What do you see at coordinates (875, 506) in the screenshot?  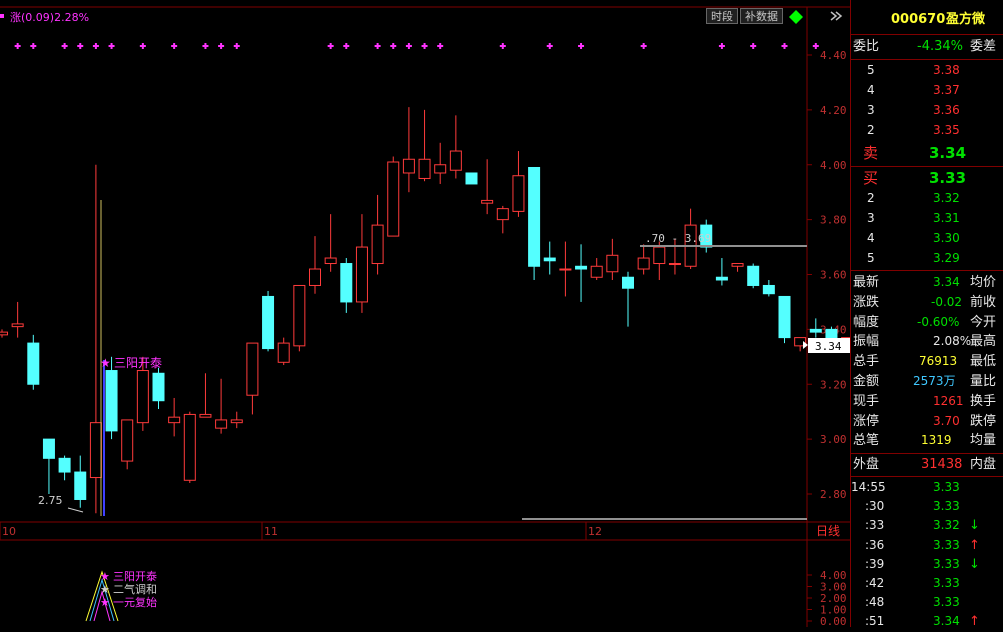 I see `tick-time: :30` at bounding box center [875, 506].